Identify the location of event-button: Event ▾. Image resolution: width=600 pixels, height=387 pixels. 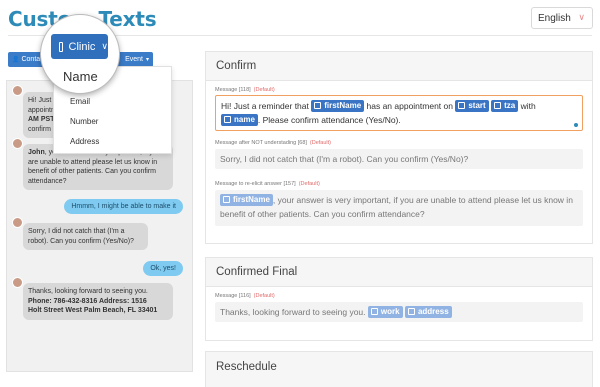
(135, 59).